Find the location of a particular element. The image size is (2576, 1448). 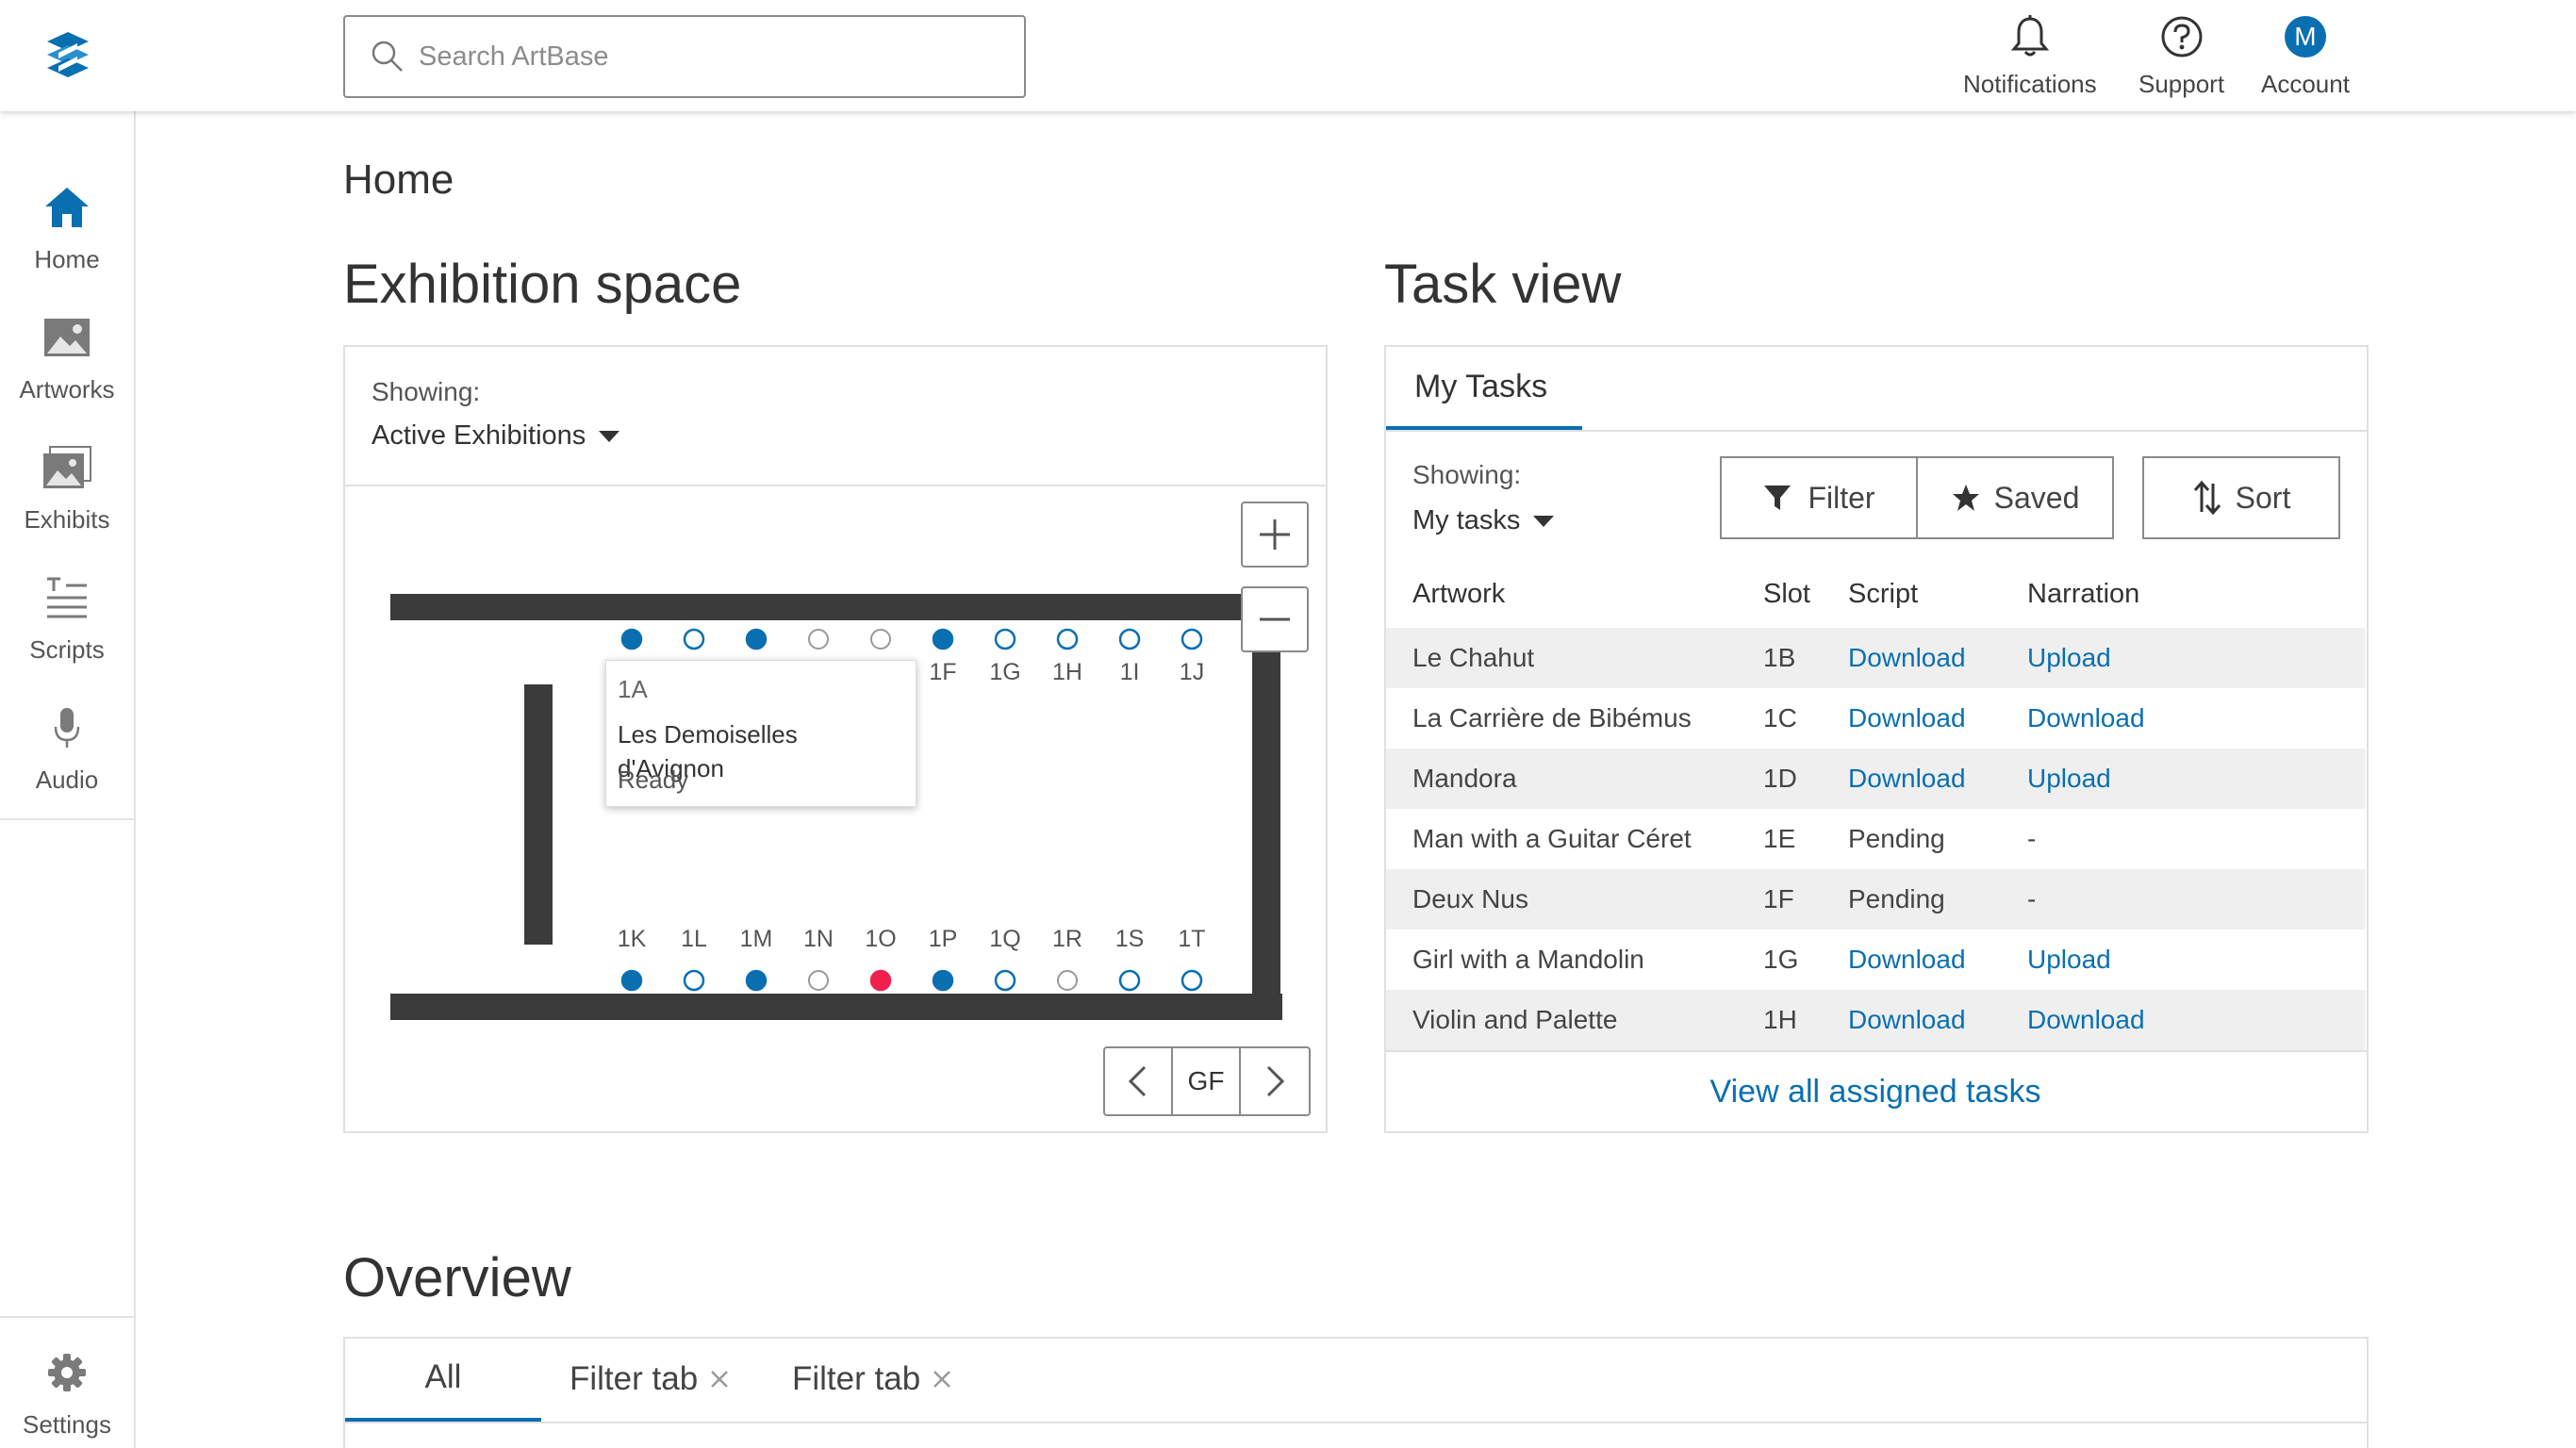

sort-icon is located at coordinates (2207, 498).